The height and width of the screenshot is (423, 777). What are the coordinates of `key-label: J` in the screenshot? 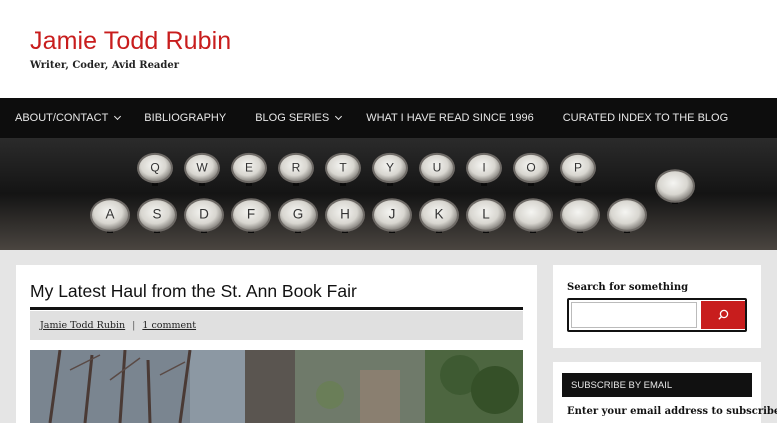 It's located at (392, 214).